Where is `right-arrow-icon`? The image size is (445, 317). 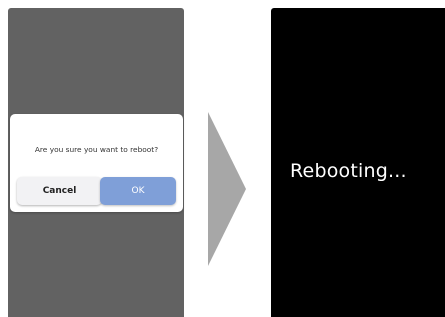 right-arrow-icon is located at coordinates (227, 191).